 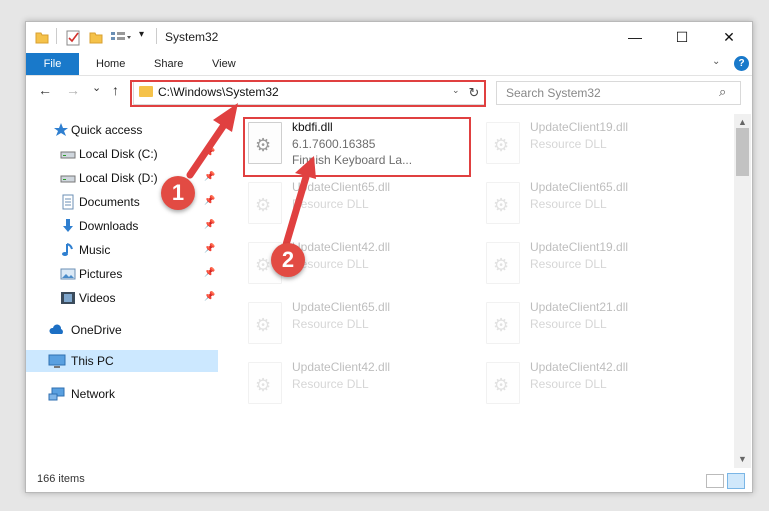 What do you see at coordinates (288, 260) in the screenshot?
I see `step-2-badge: 2` at bounding box center [288, 260].